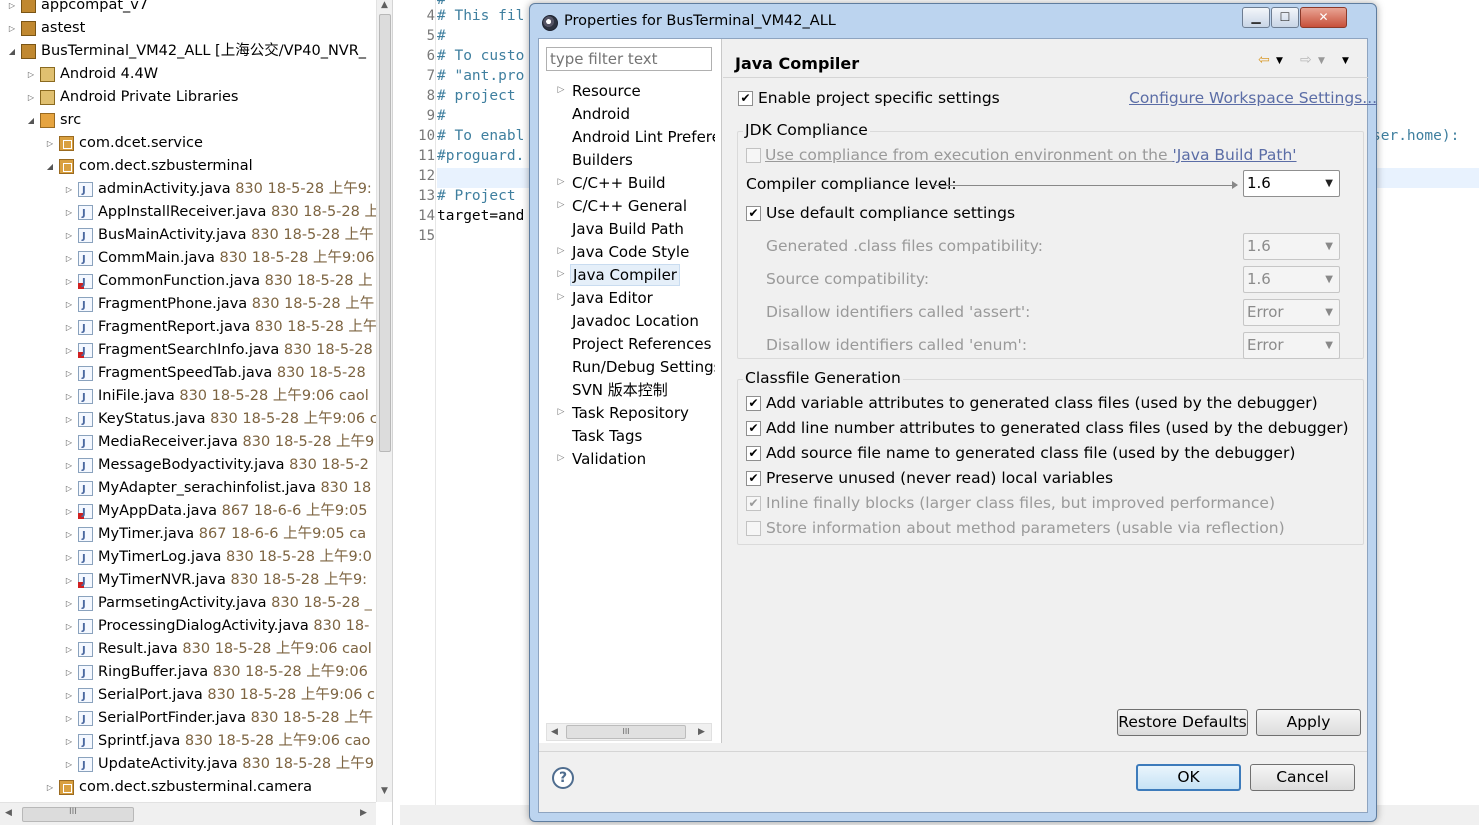 The image size is (1479, 825). I want to click on filter-input, so click(629, 59).